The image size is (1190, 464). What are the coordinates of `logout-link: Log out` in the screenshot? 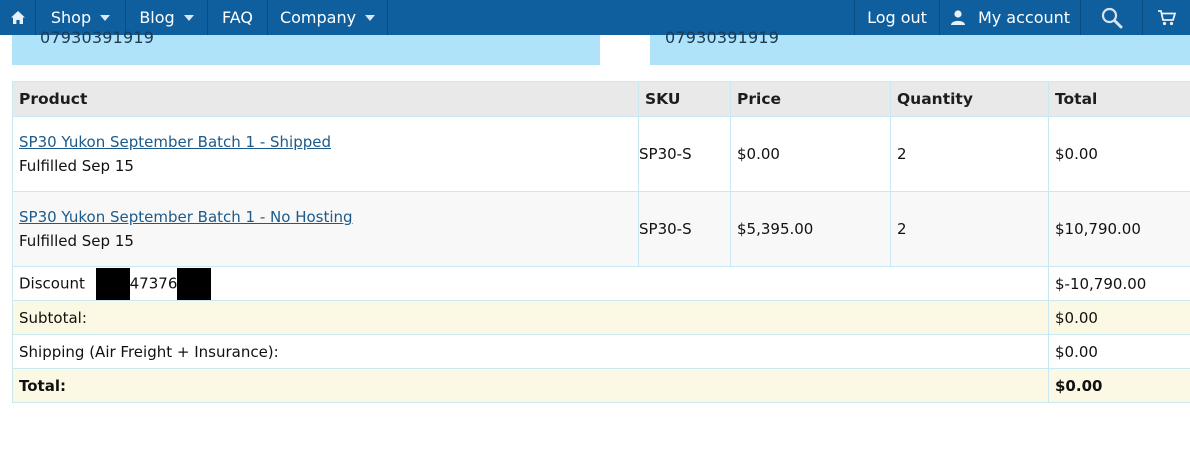 It's located at (897, 17).